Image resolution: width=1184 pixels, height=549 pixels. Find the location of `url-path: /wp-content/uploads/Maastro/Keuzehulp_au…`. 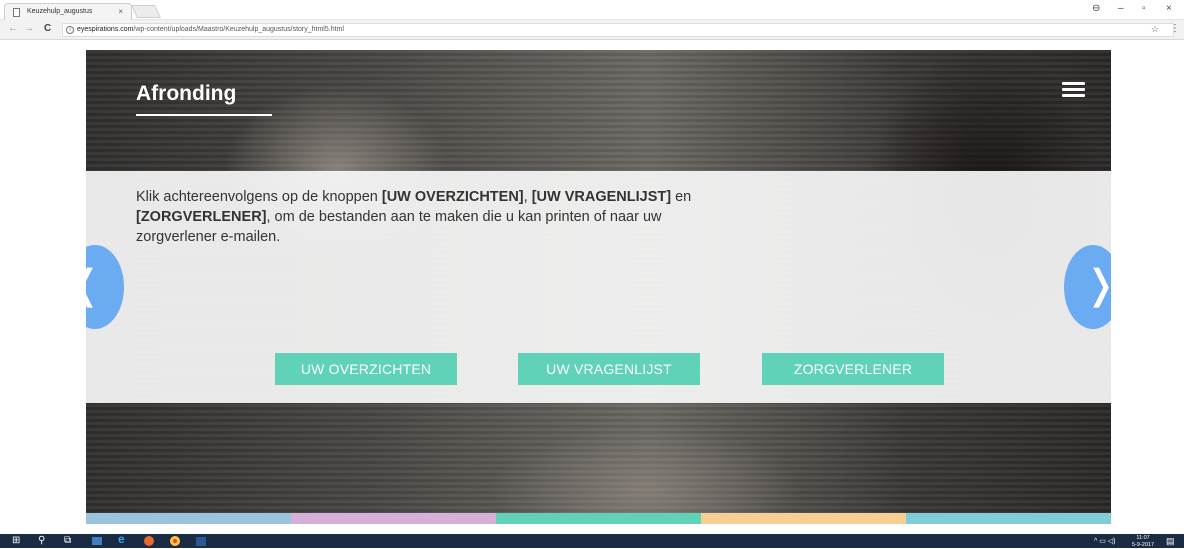

url-path: /wp-content/uploads/Maastro/Keuzehulp_au… is located at coordinates (238, 29).